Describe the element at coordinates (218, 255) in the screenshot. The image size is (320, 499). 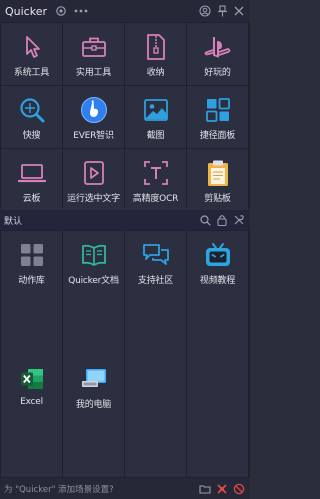
I see `bilibili-tv-icon` at that location.